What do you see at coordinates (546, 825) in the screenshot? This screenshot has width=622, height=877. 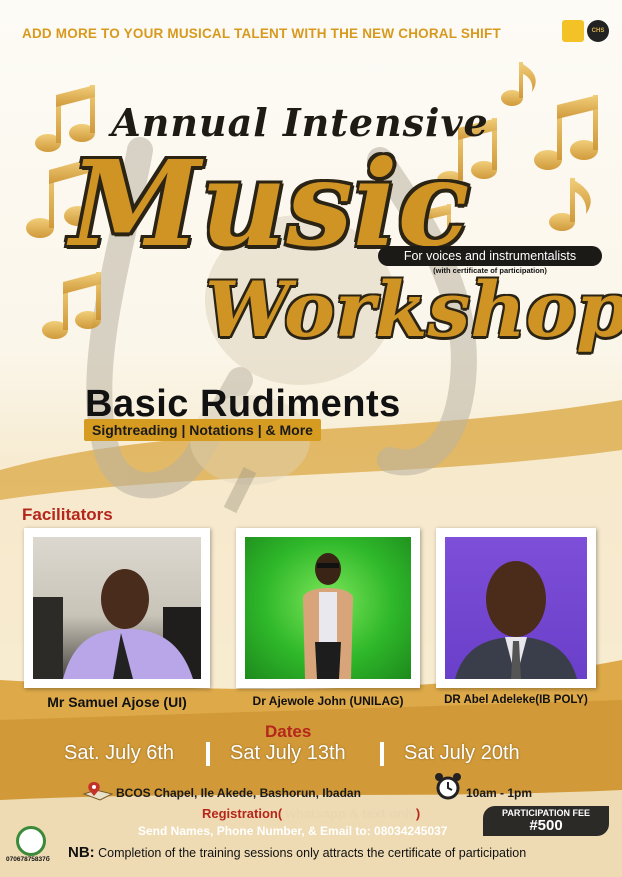 I see `fee-amount: #500` at bounding box center [546, 825].